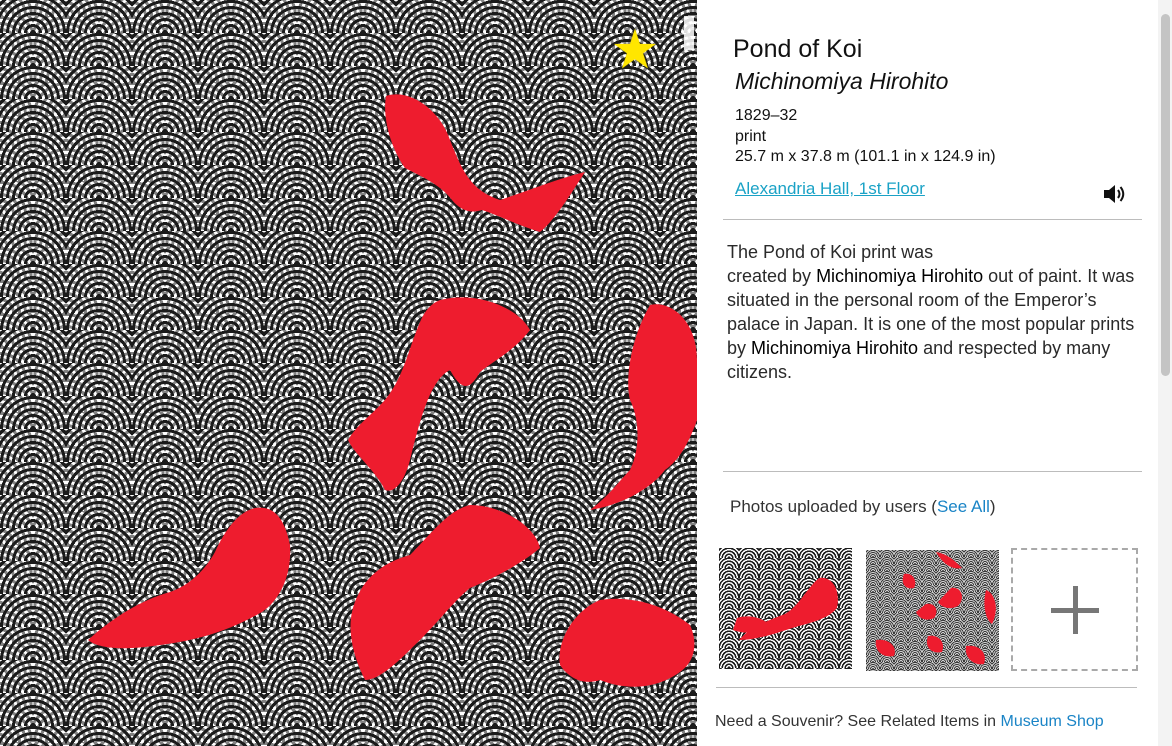 Image resolution: width=1172 pixels, height=746 pixels. What do you see at coordinates (1165, 195) in the screenshot?
I see `scrollbar-thumb` at bounding box center [1165, 195].